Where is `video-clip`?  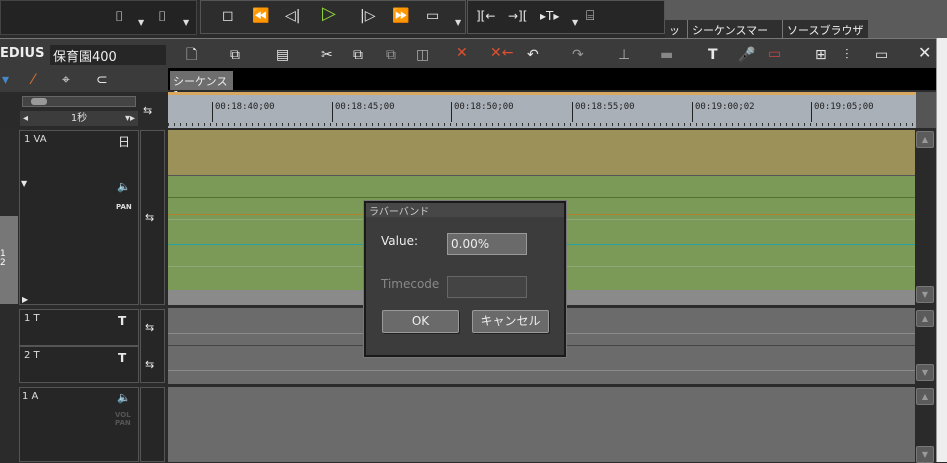
video-clip is located at coordinates (542, 153).